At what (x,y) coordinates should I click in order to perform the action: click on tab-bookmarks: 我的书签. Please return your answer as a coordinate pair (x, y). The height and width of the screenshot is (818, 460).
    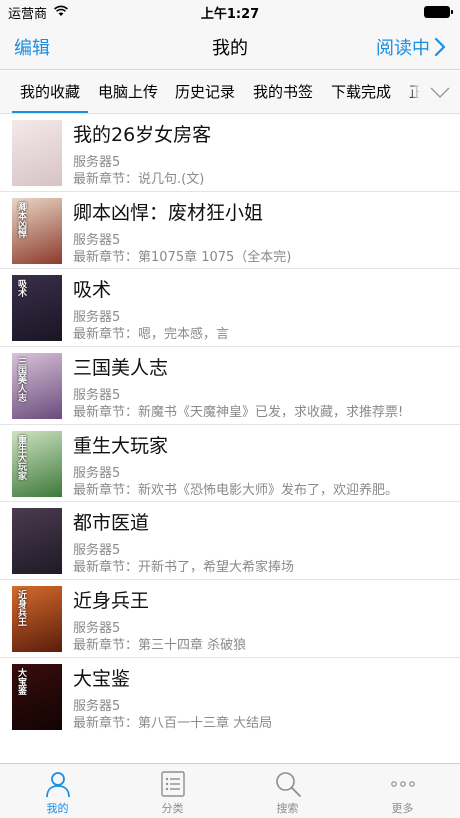
    Looking at the image, I should click on (283, 92).